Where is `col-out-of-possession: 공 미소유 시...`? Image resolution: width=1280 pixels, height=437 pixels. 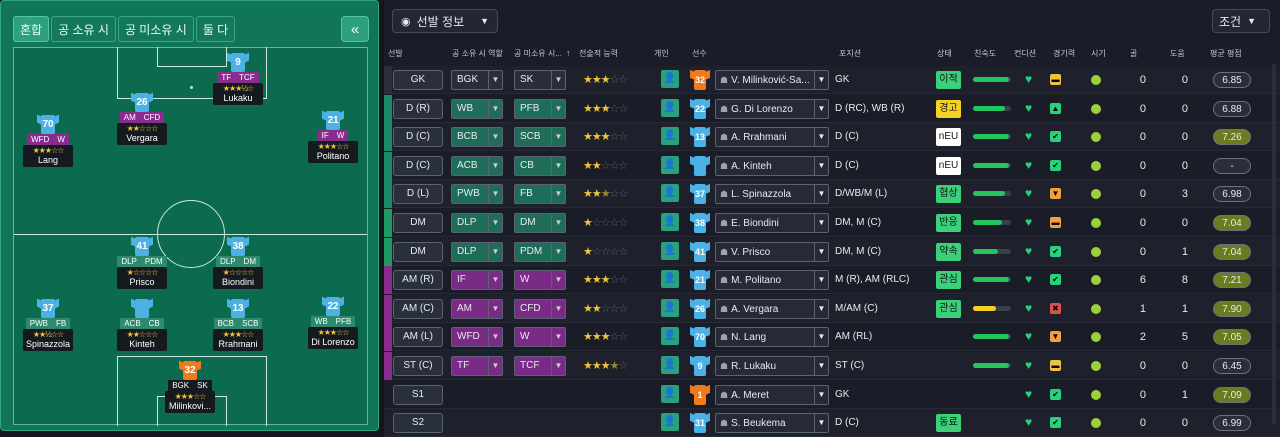
col-out-of-possession: 공 미소유 시... is located at coordinates (538, 53).